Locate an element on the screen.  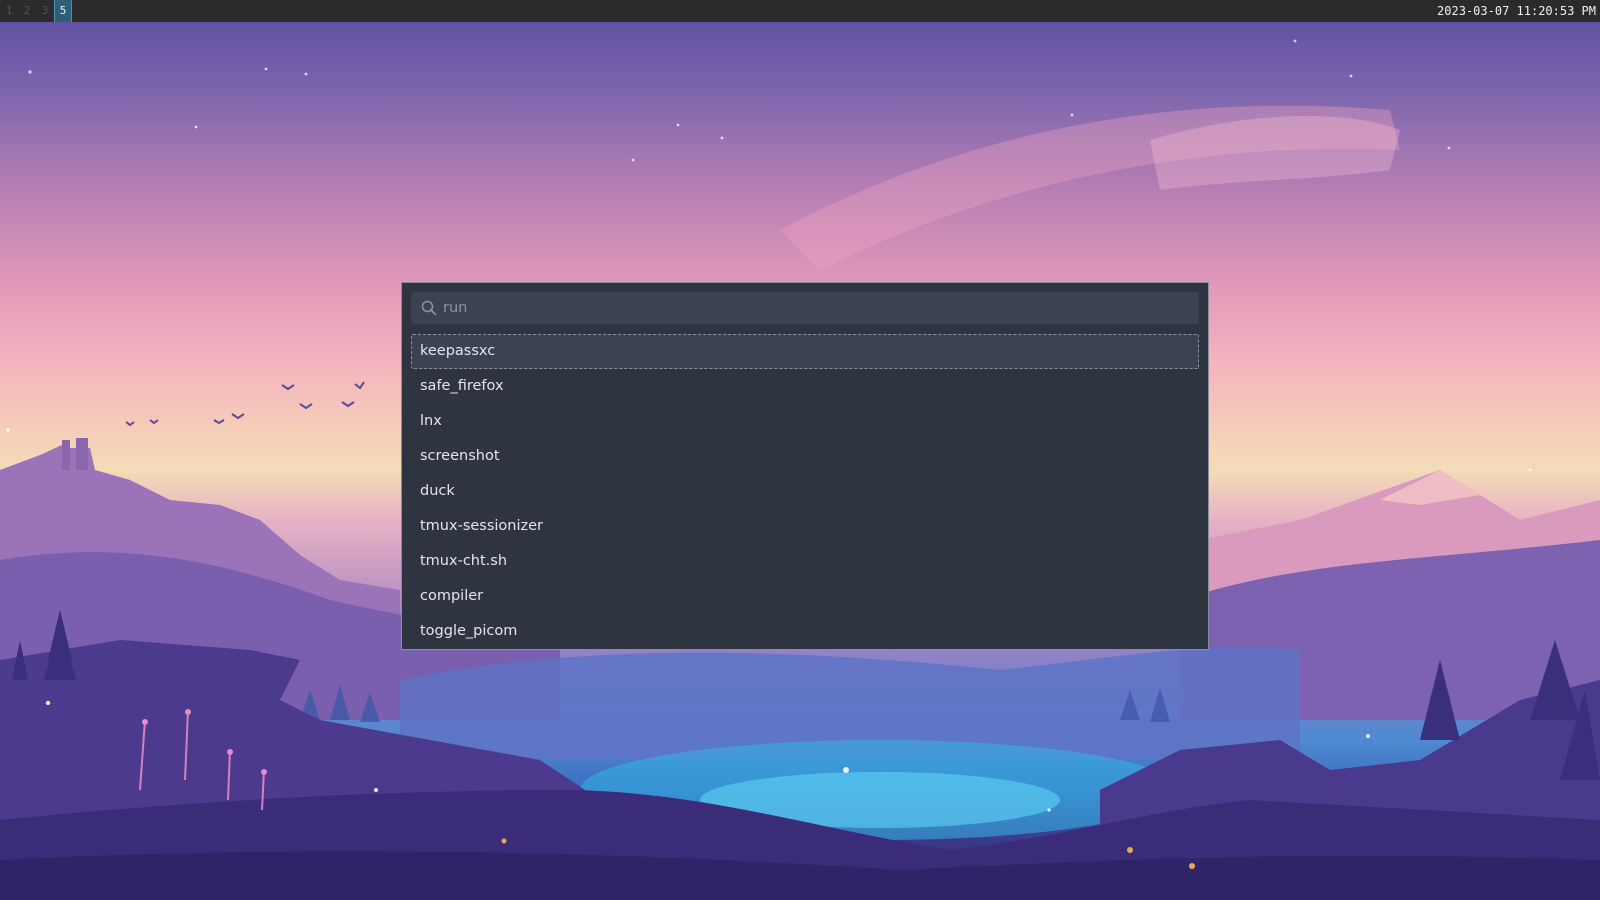
result-item-safe-firefox: safe_firefox is located at coordinates (805, 386).